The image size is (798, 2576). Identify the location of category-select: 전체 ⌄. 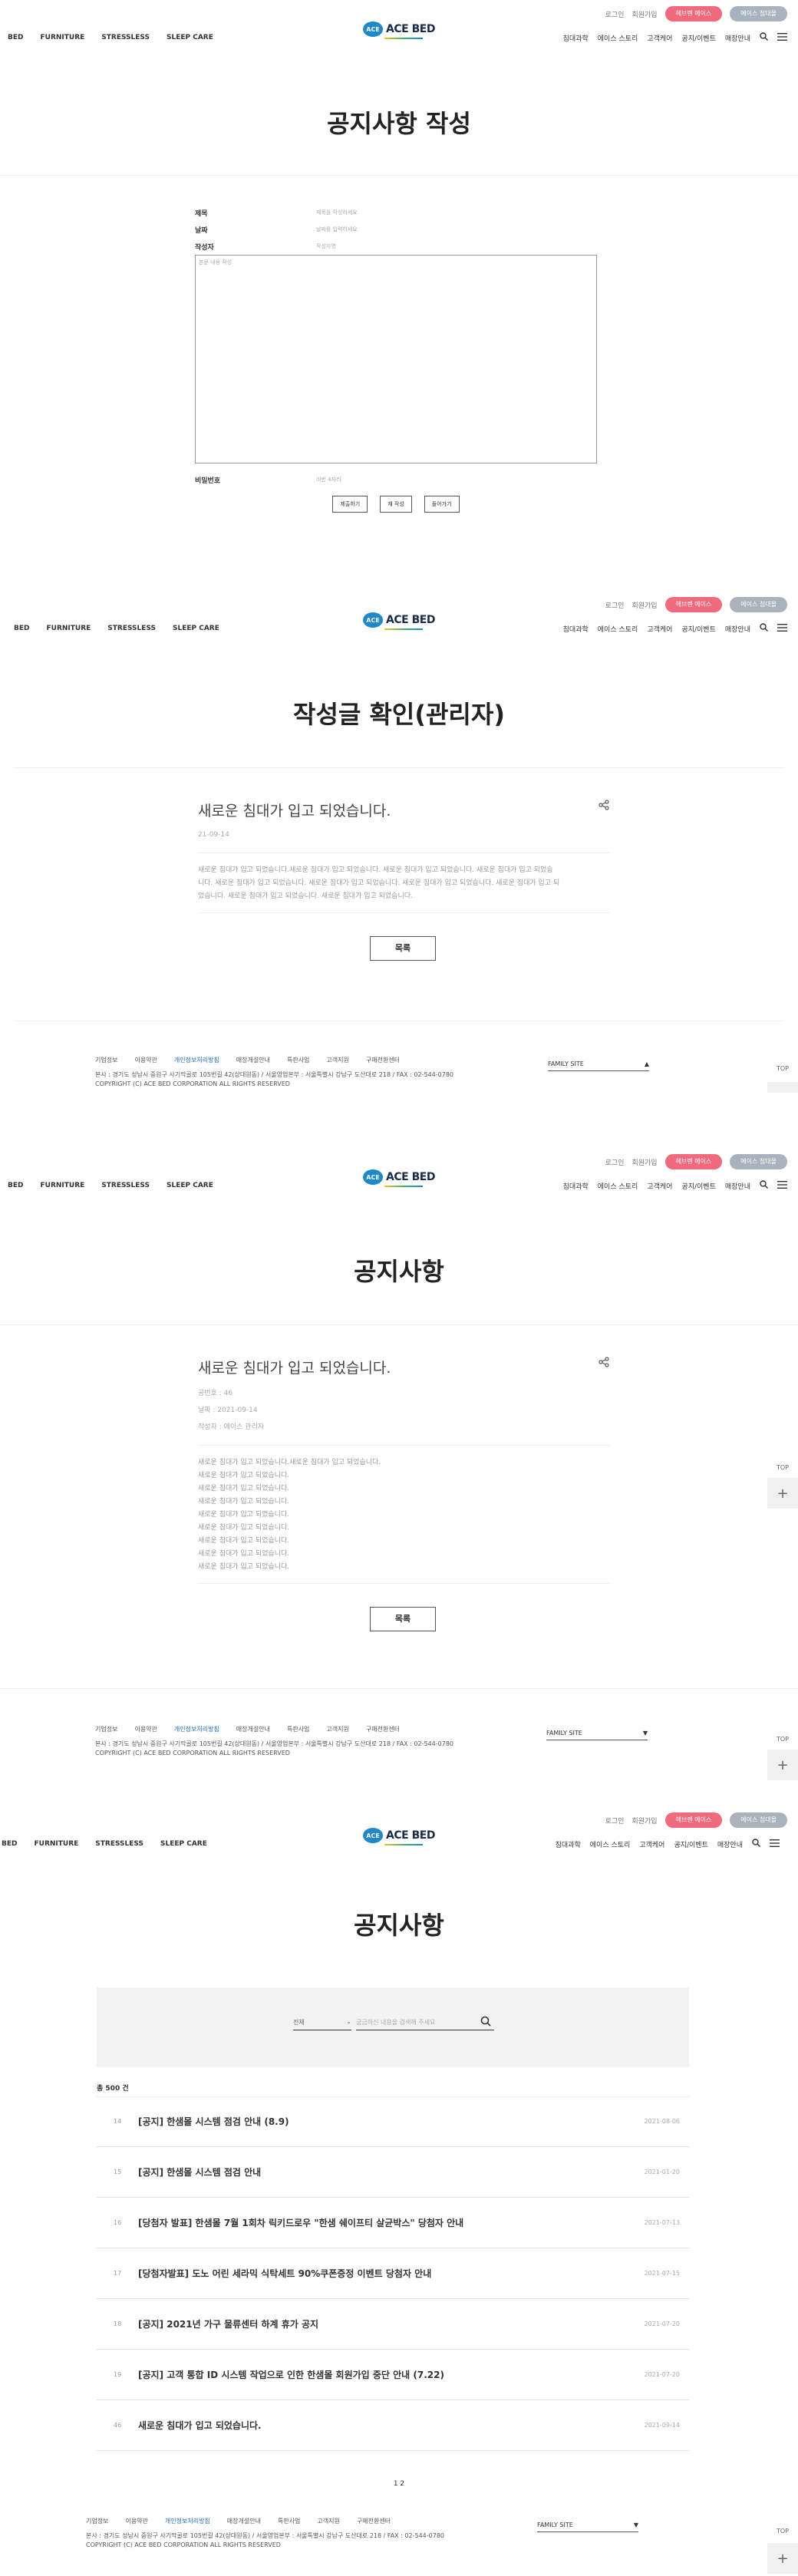
(322, 2024).